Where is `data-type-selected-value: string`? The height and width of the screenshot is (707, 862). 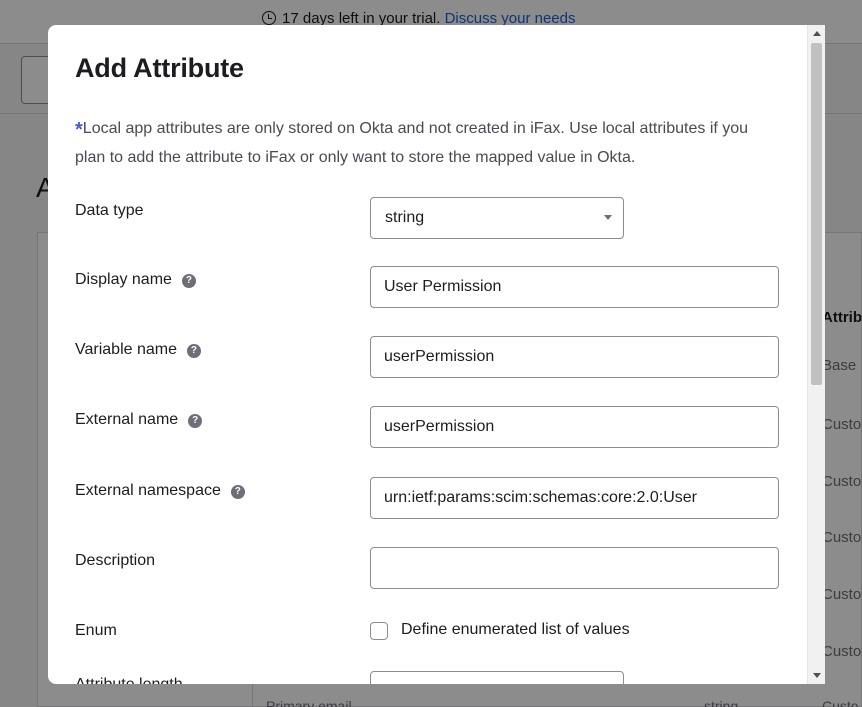 data-type-selected-value: string is located at coordinates (405, 217).